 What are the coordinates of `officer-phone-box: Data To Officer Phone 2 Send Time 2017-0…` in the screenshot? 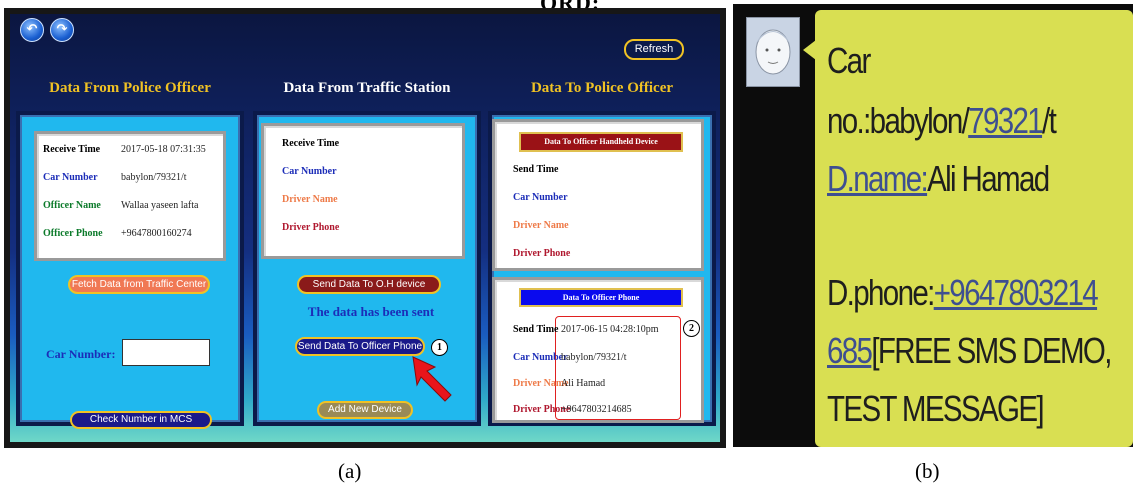 It's located at (598, 350).